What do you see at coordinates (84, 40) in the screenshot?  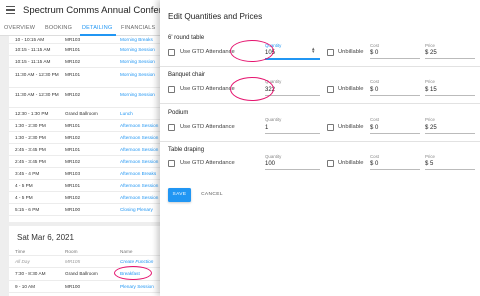 I see `table-row: 10 - 10:15 AM MR103 Morning Breaks` at bounding box center [84, 40].